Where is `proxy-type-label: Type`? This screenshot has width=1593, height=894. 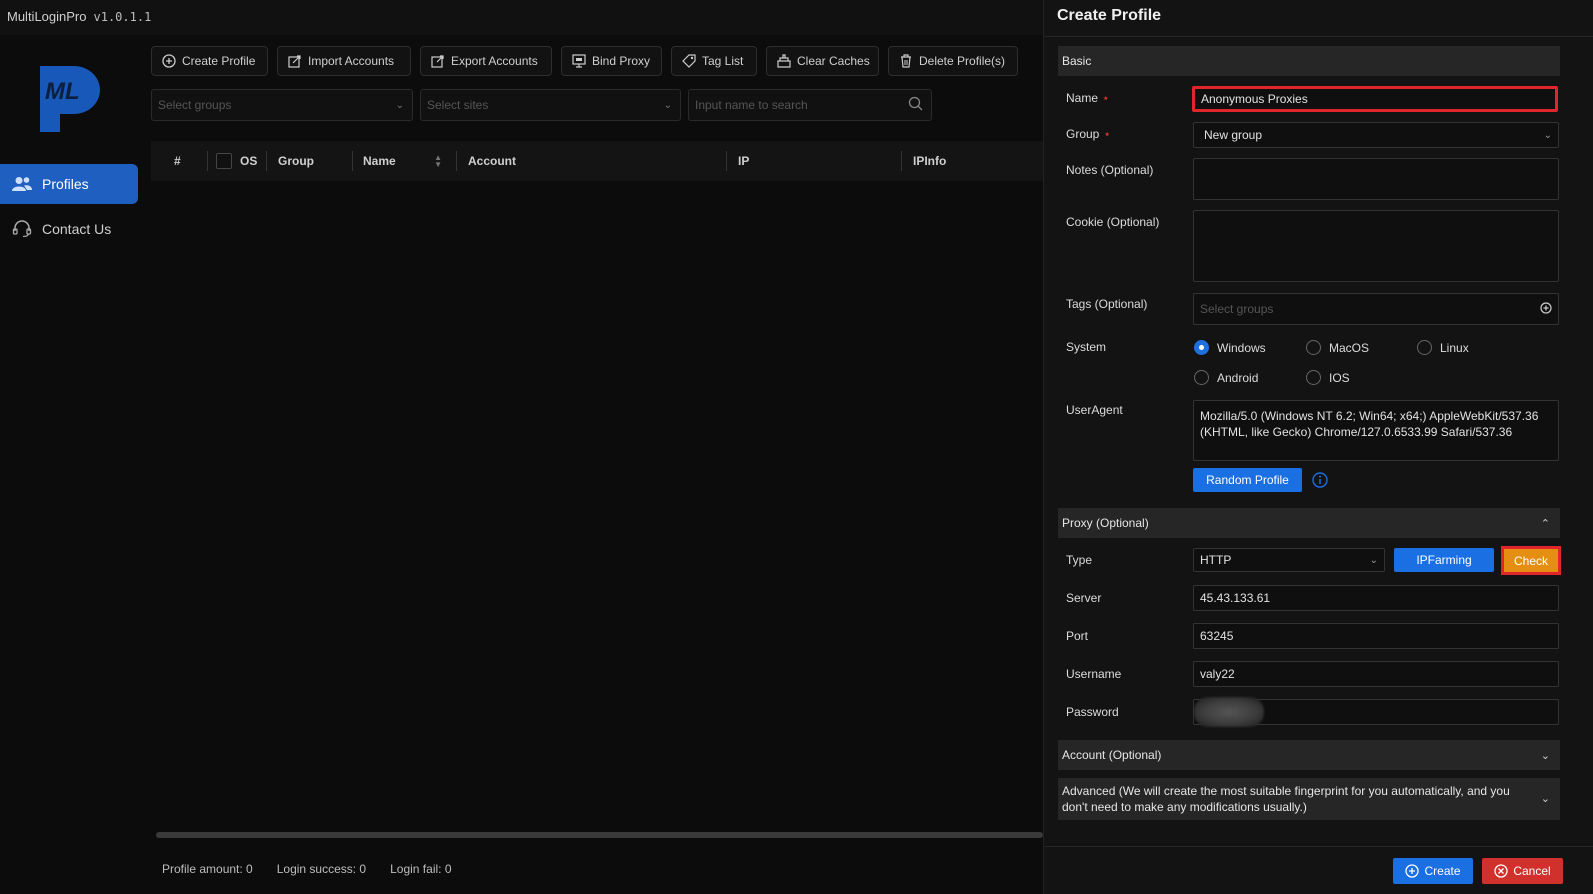 proxy-type-label: Type is located at coordinates (1079, 560).